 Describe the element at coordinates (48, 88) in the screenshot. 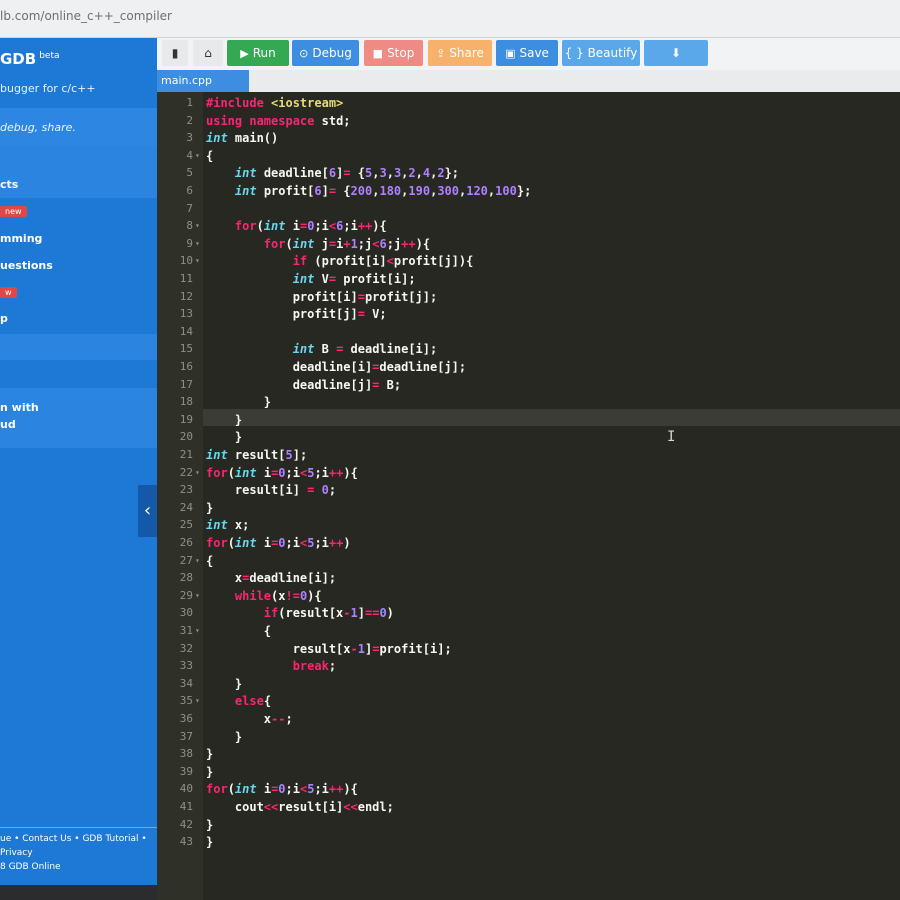

I see `sidebar-tagline: bugger for c/c++` at that location.